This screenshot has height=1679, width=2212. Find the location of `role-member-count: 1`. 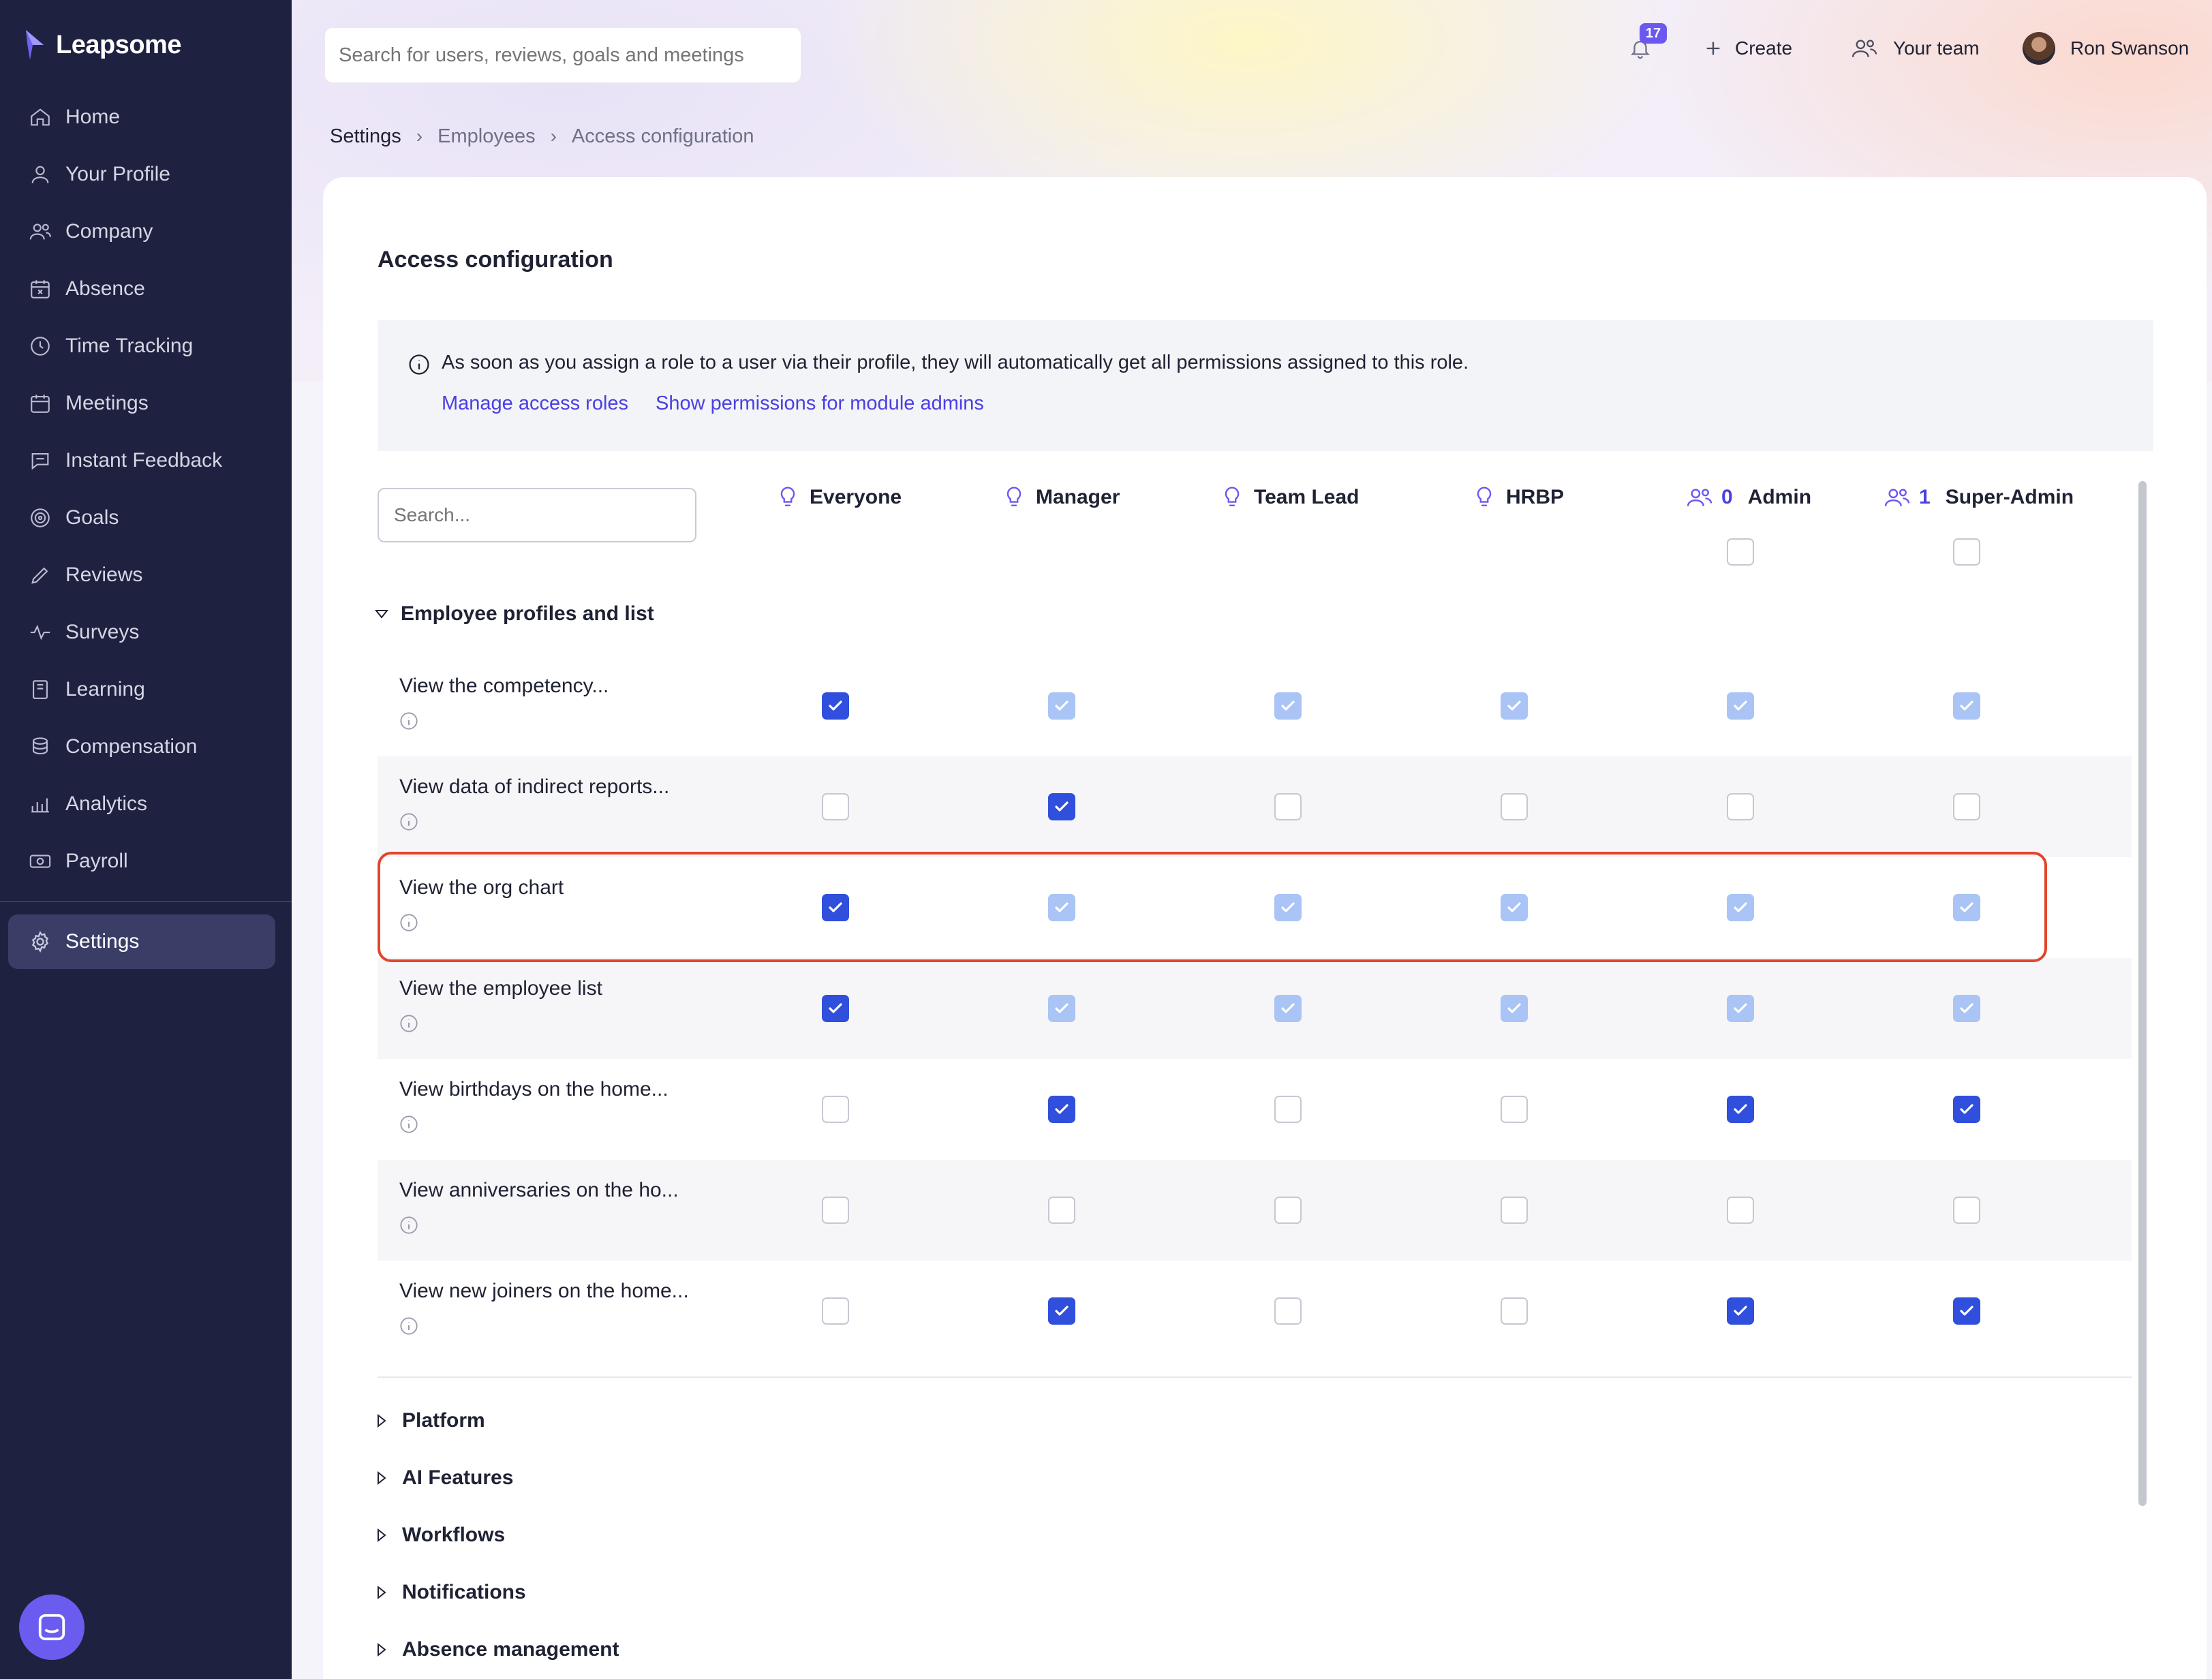

role-member-count: 1 is located at coordinates (1925, 498).